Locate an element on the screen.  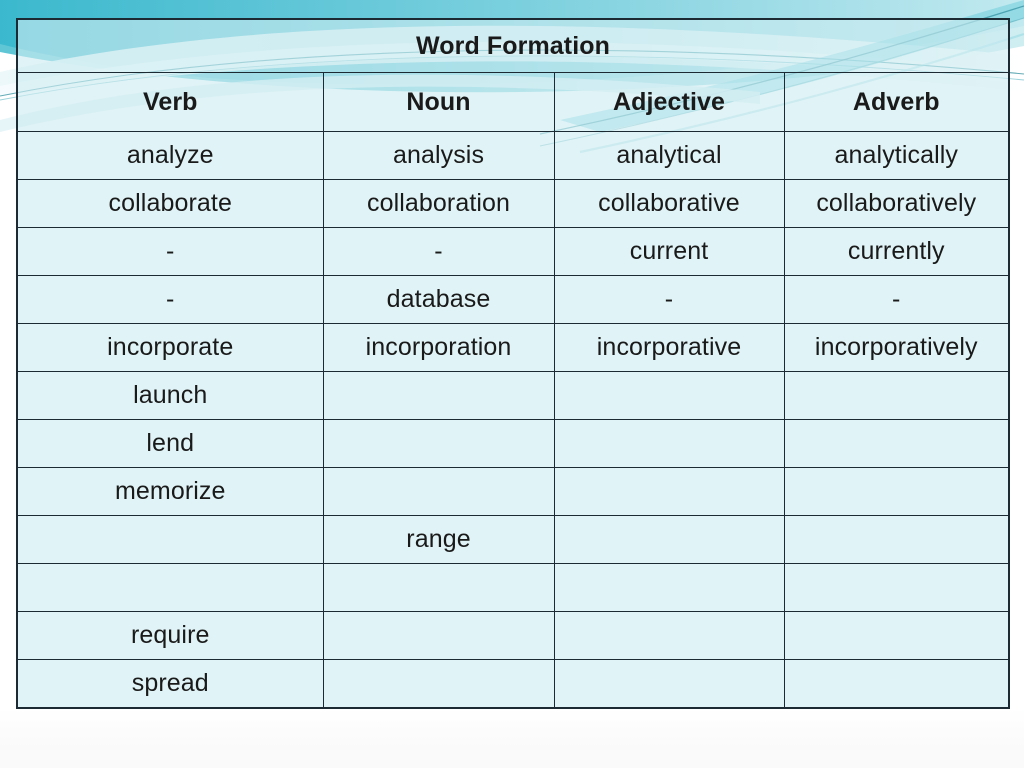
table-title-row: Word Formation is located at coordinates (513, 45).